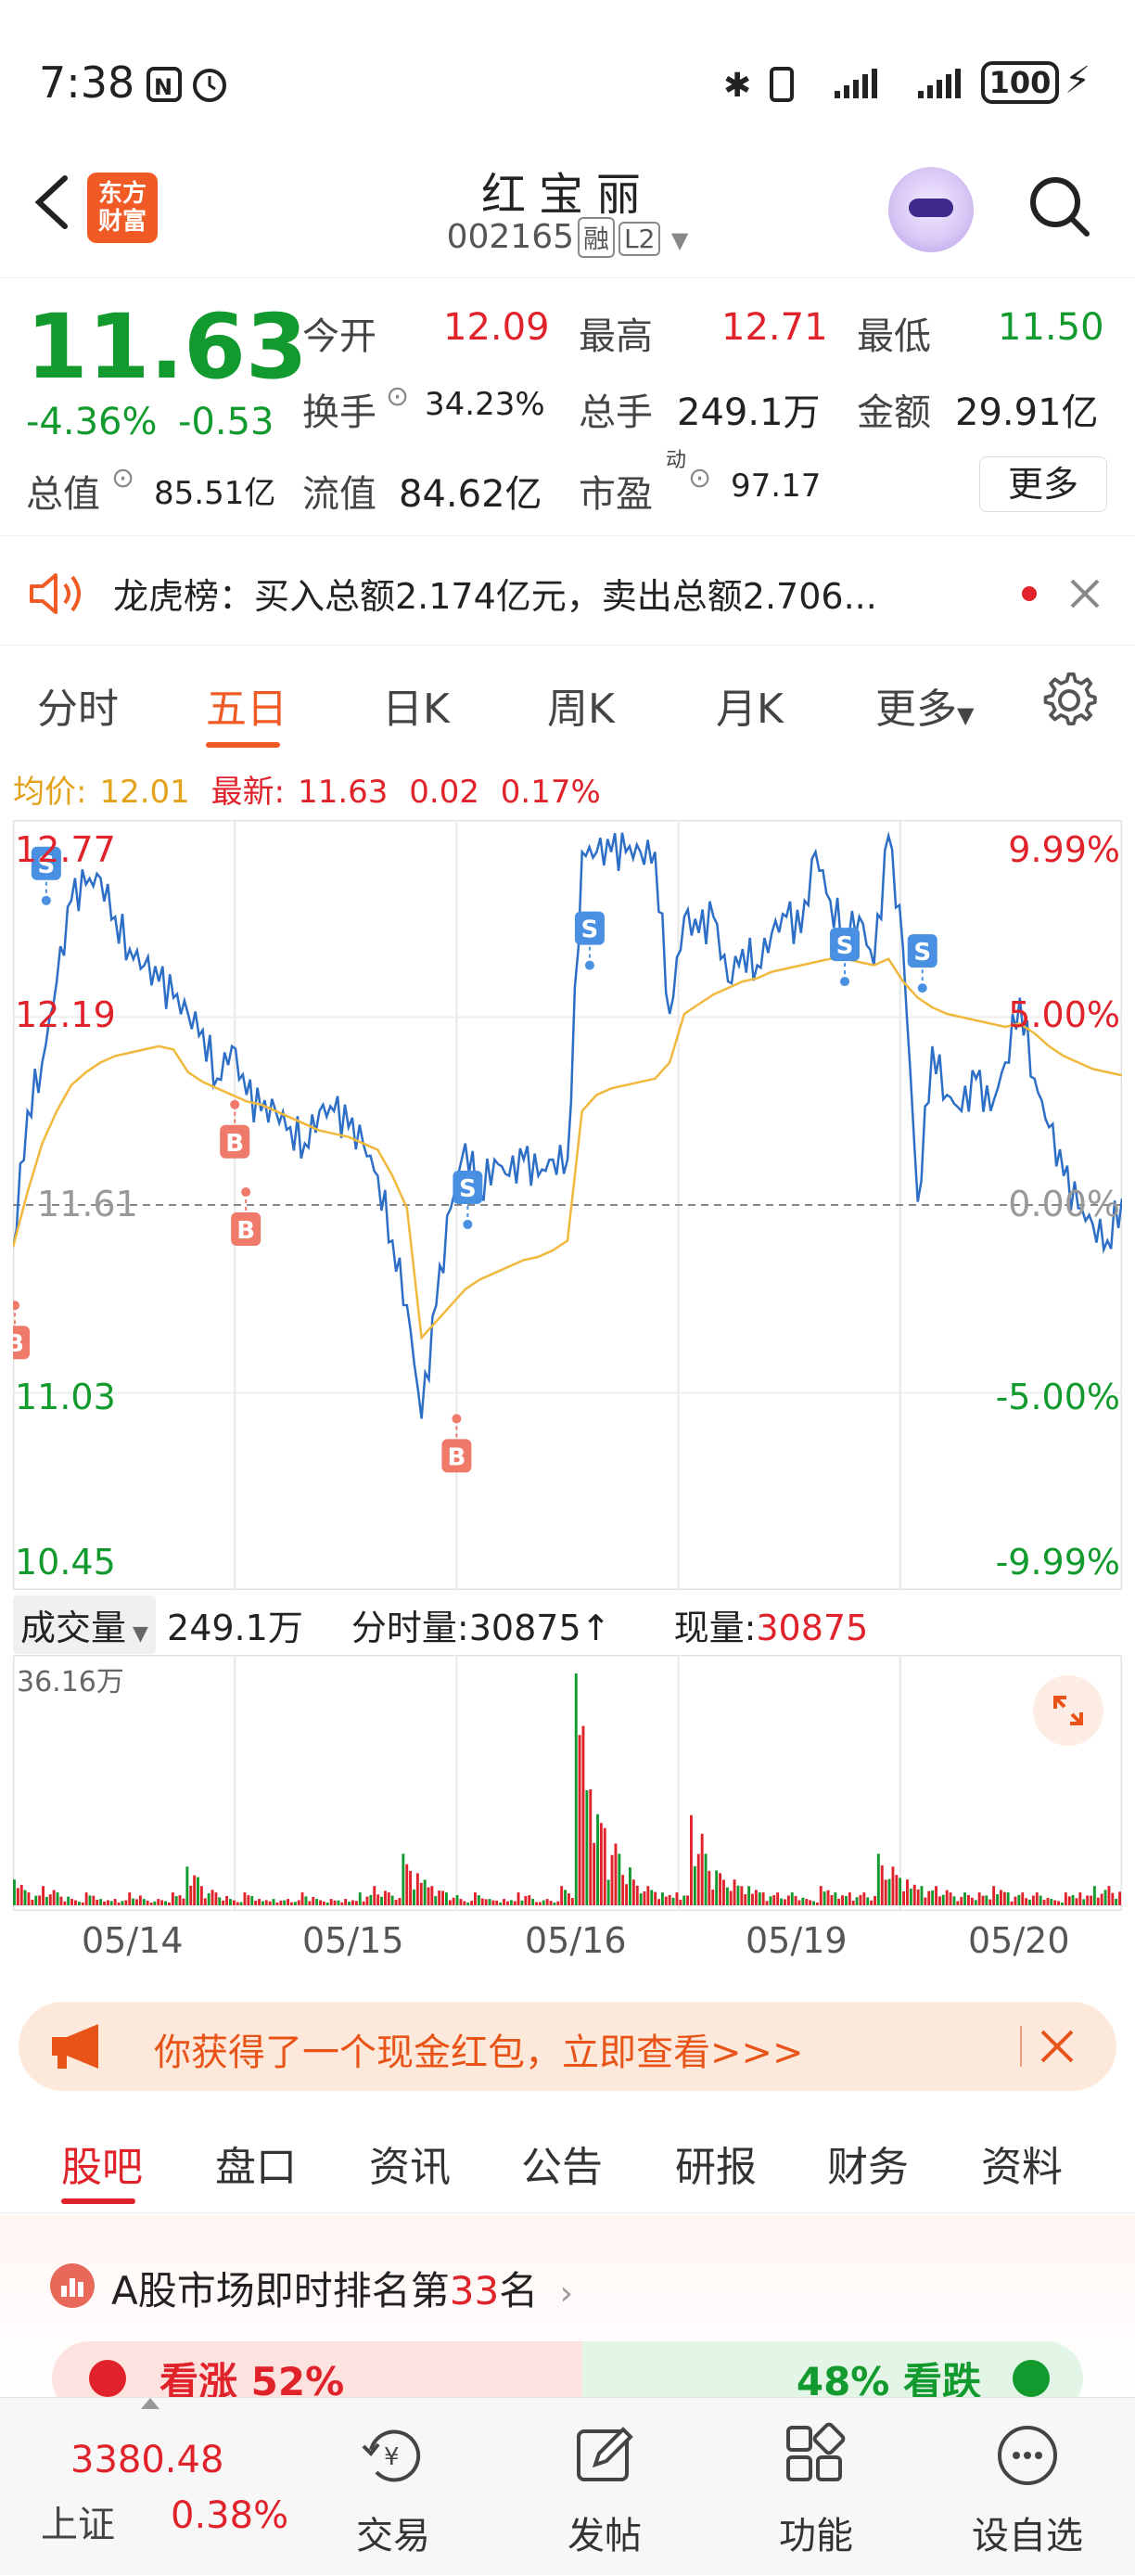 The height and width of the screenshot is (2576, 1135). Describe the element at coordinates (307, 789) in the screenshot. I see `average-price-line: 均价: 12.01 最新: 11.63 0.02 0.17%` at that location.